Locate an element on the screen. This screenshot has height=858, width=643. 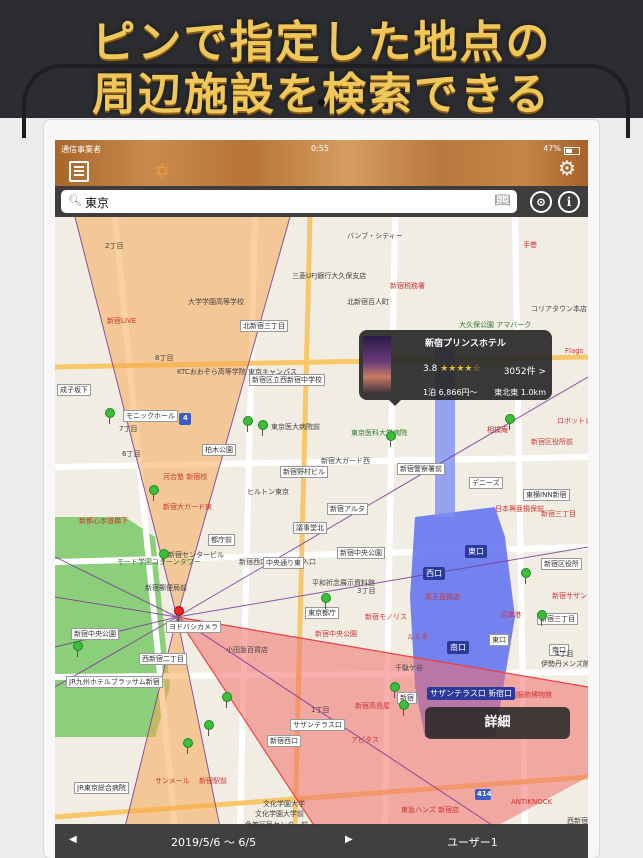
search-input: 🔍︎ 東京 📖︎ is located at coordinates (289, 201).